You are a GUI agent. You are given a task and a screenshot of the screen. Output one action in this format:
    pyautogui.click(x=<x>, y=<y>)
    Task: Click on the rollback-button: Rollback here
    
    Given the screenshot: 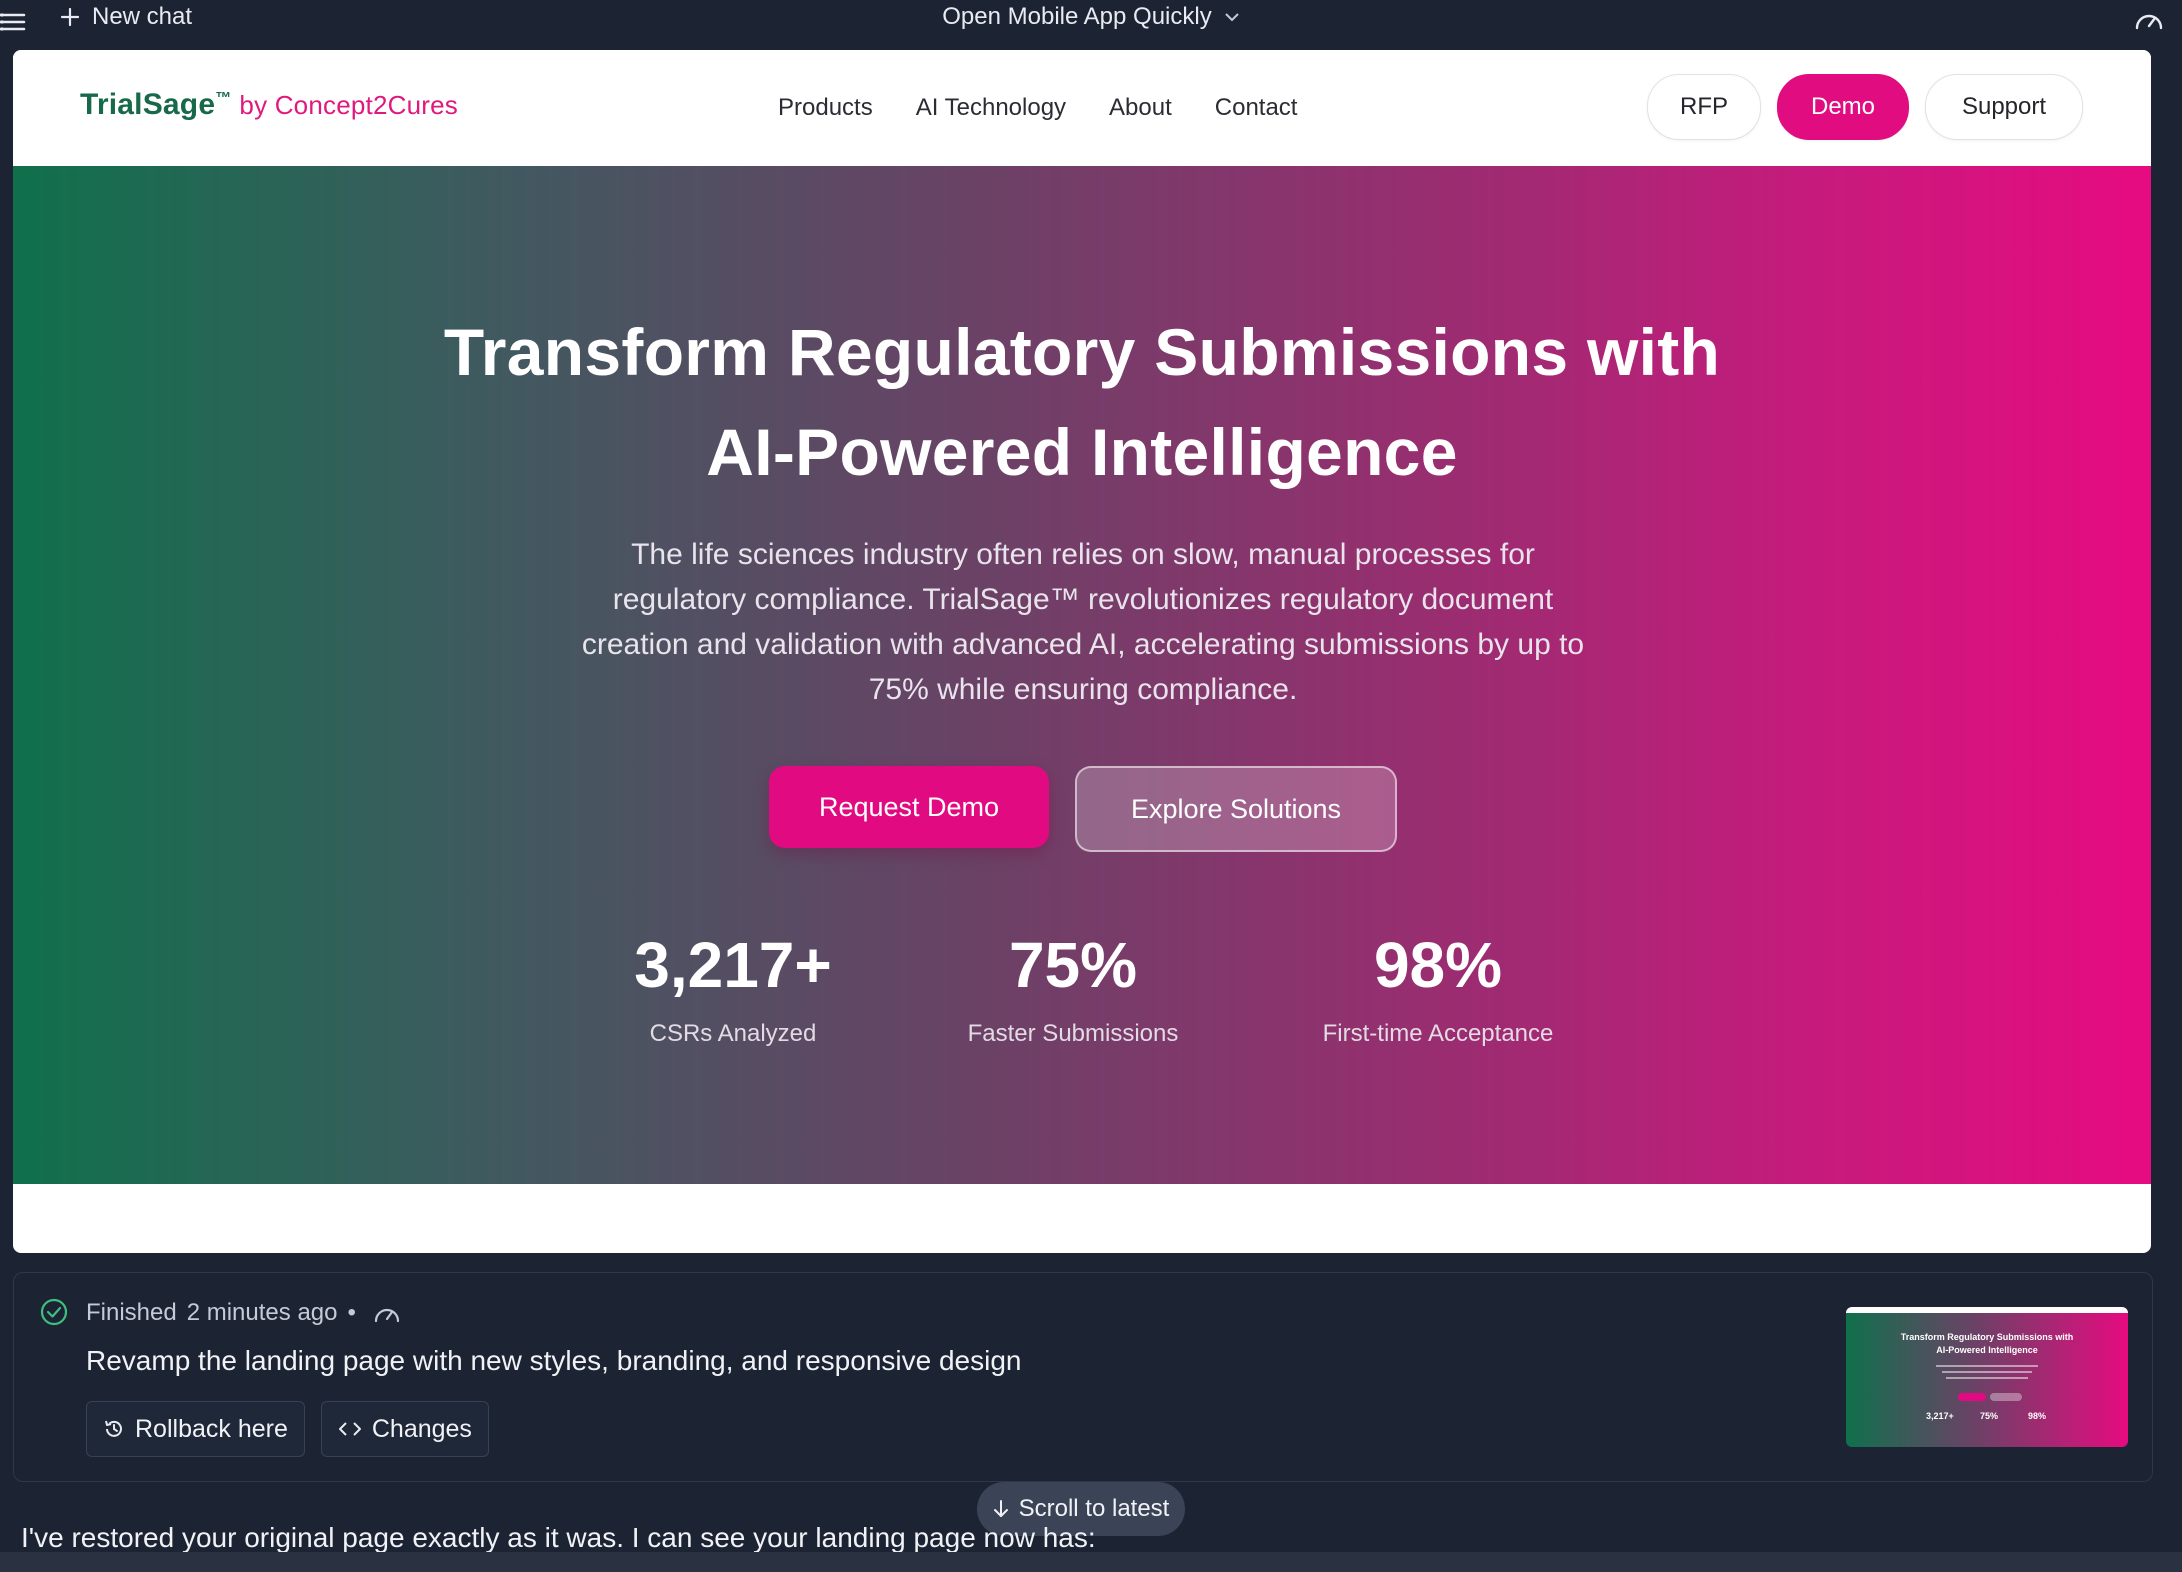 What is the action you would take?
    pyautogui.click(x=195, y=1429)
    